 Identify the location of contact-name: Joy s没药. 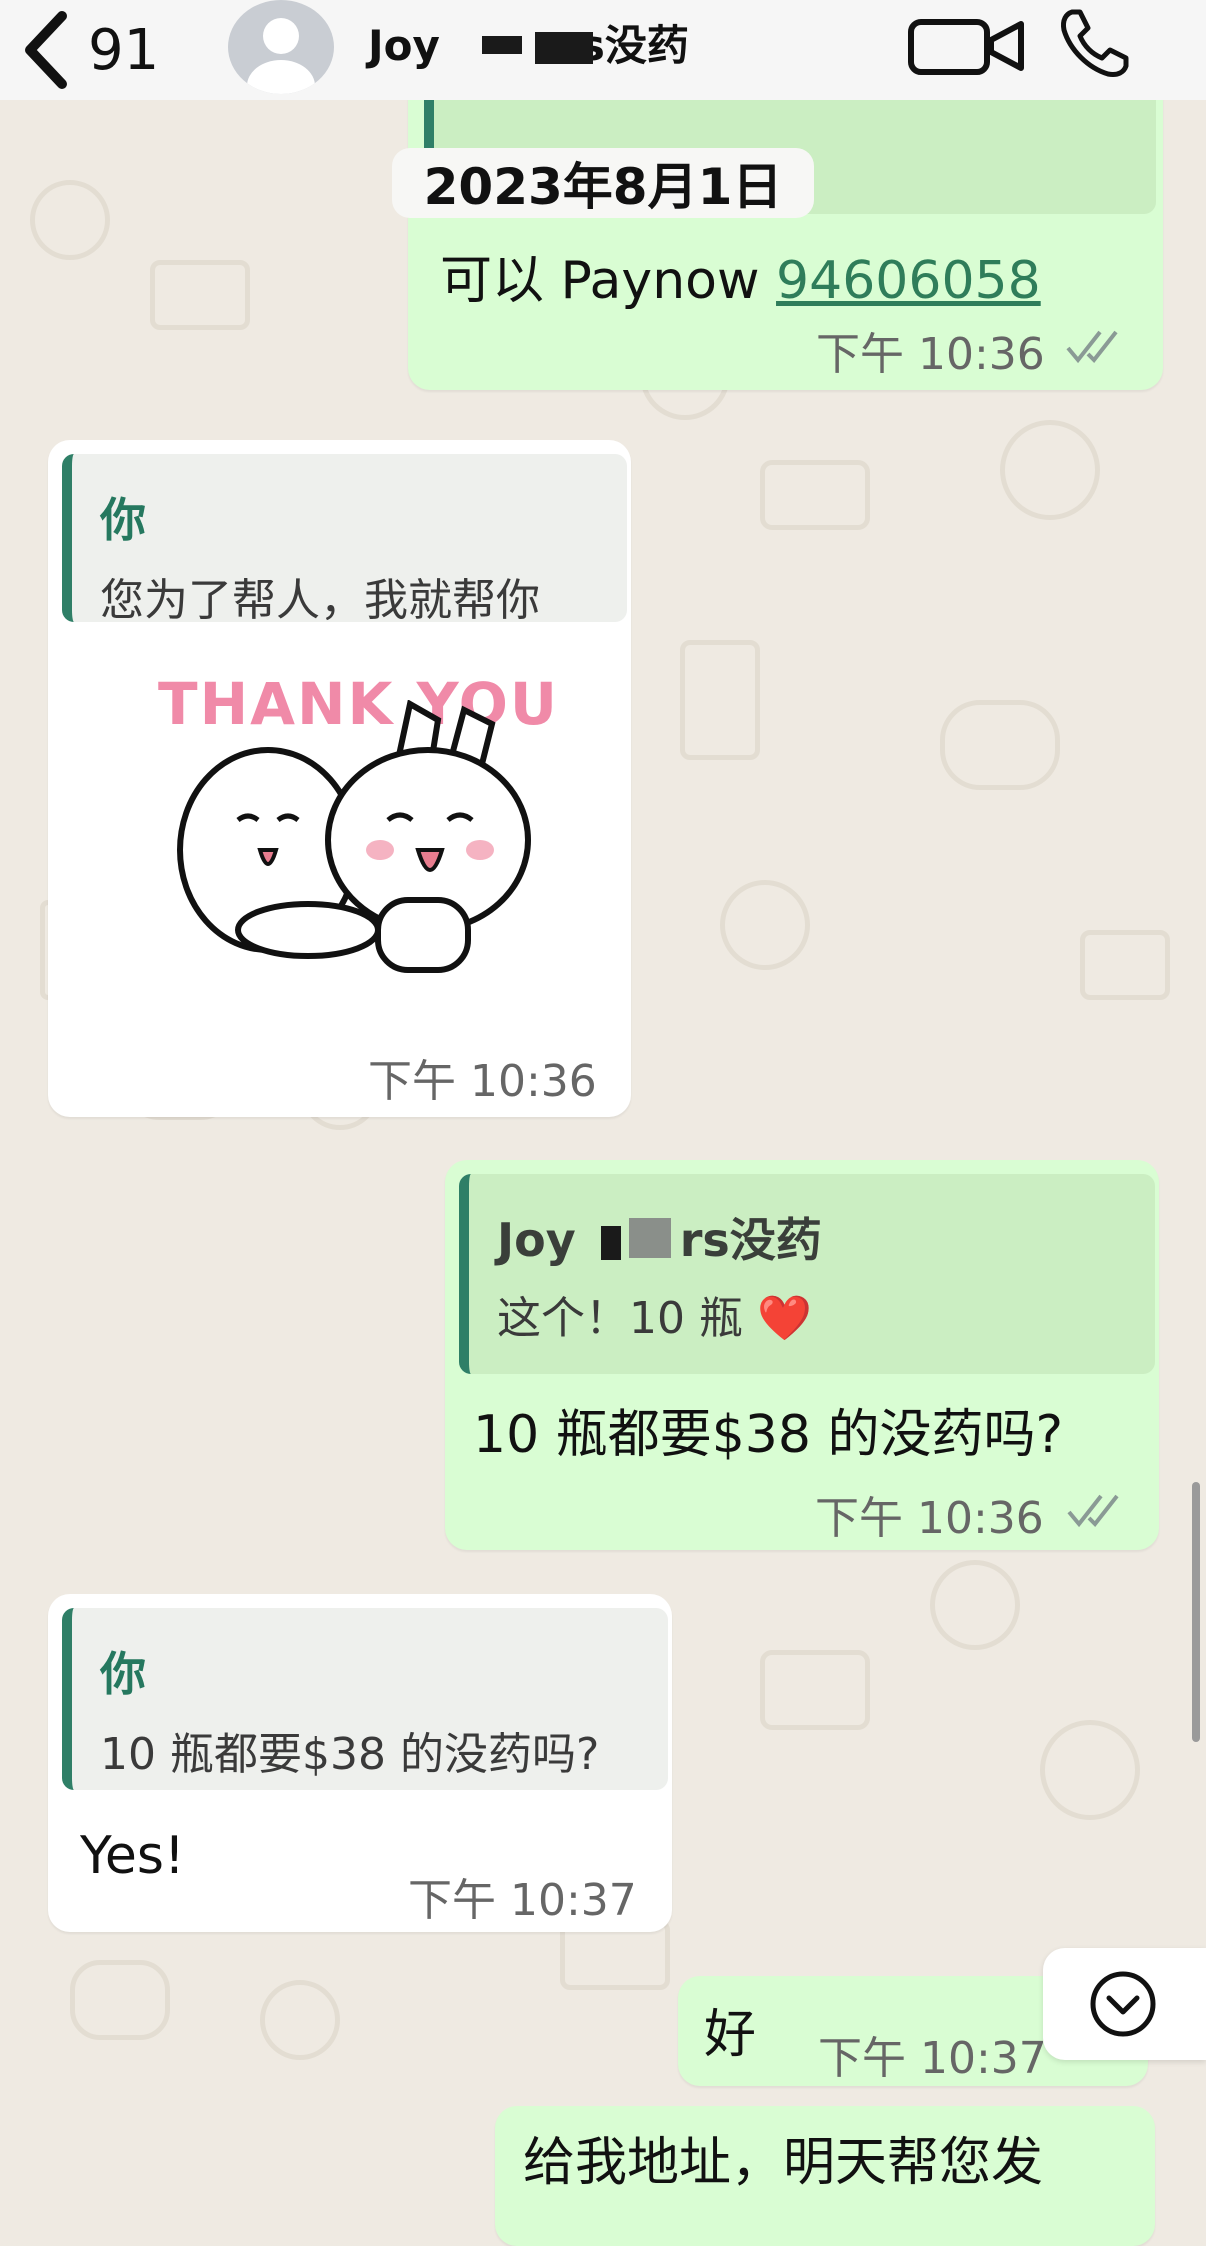
(528, 42).